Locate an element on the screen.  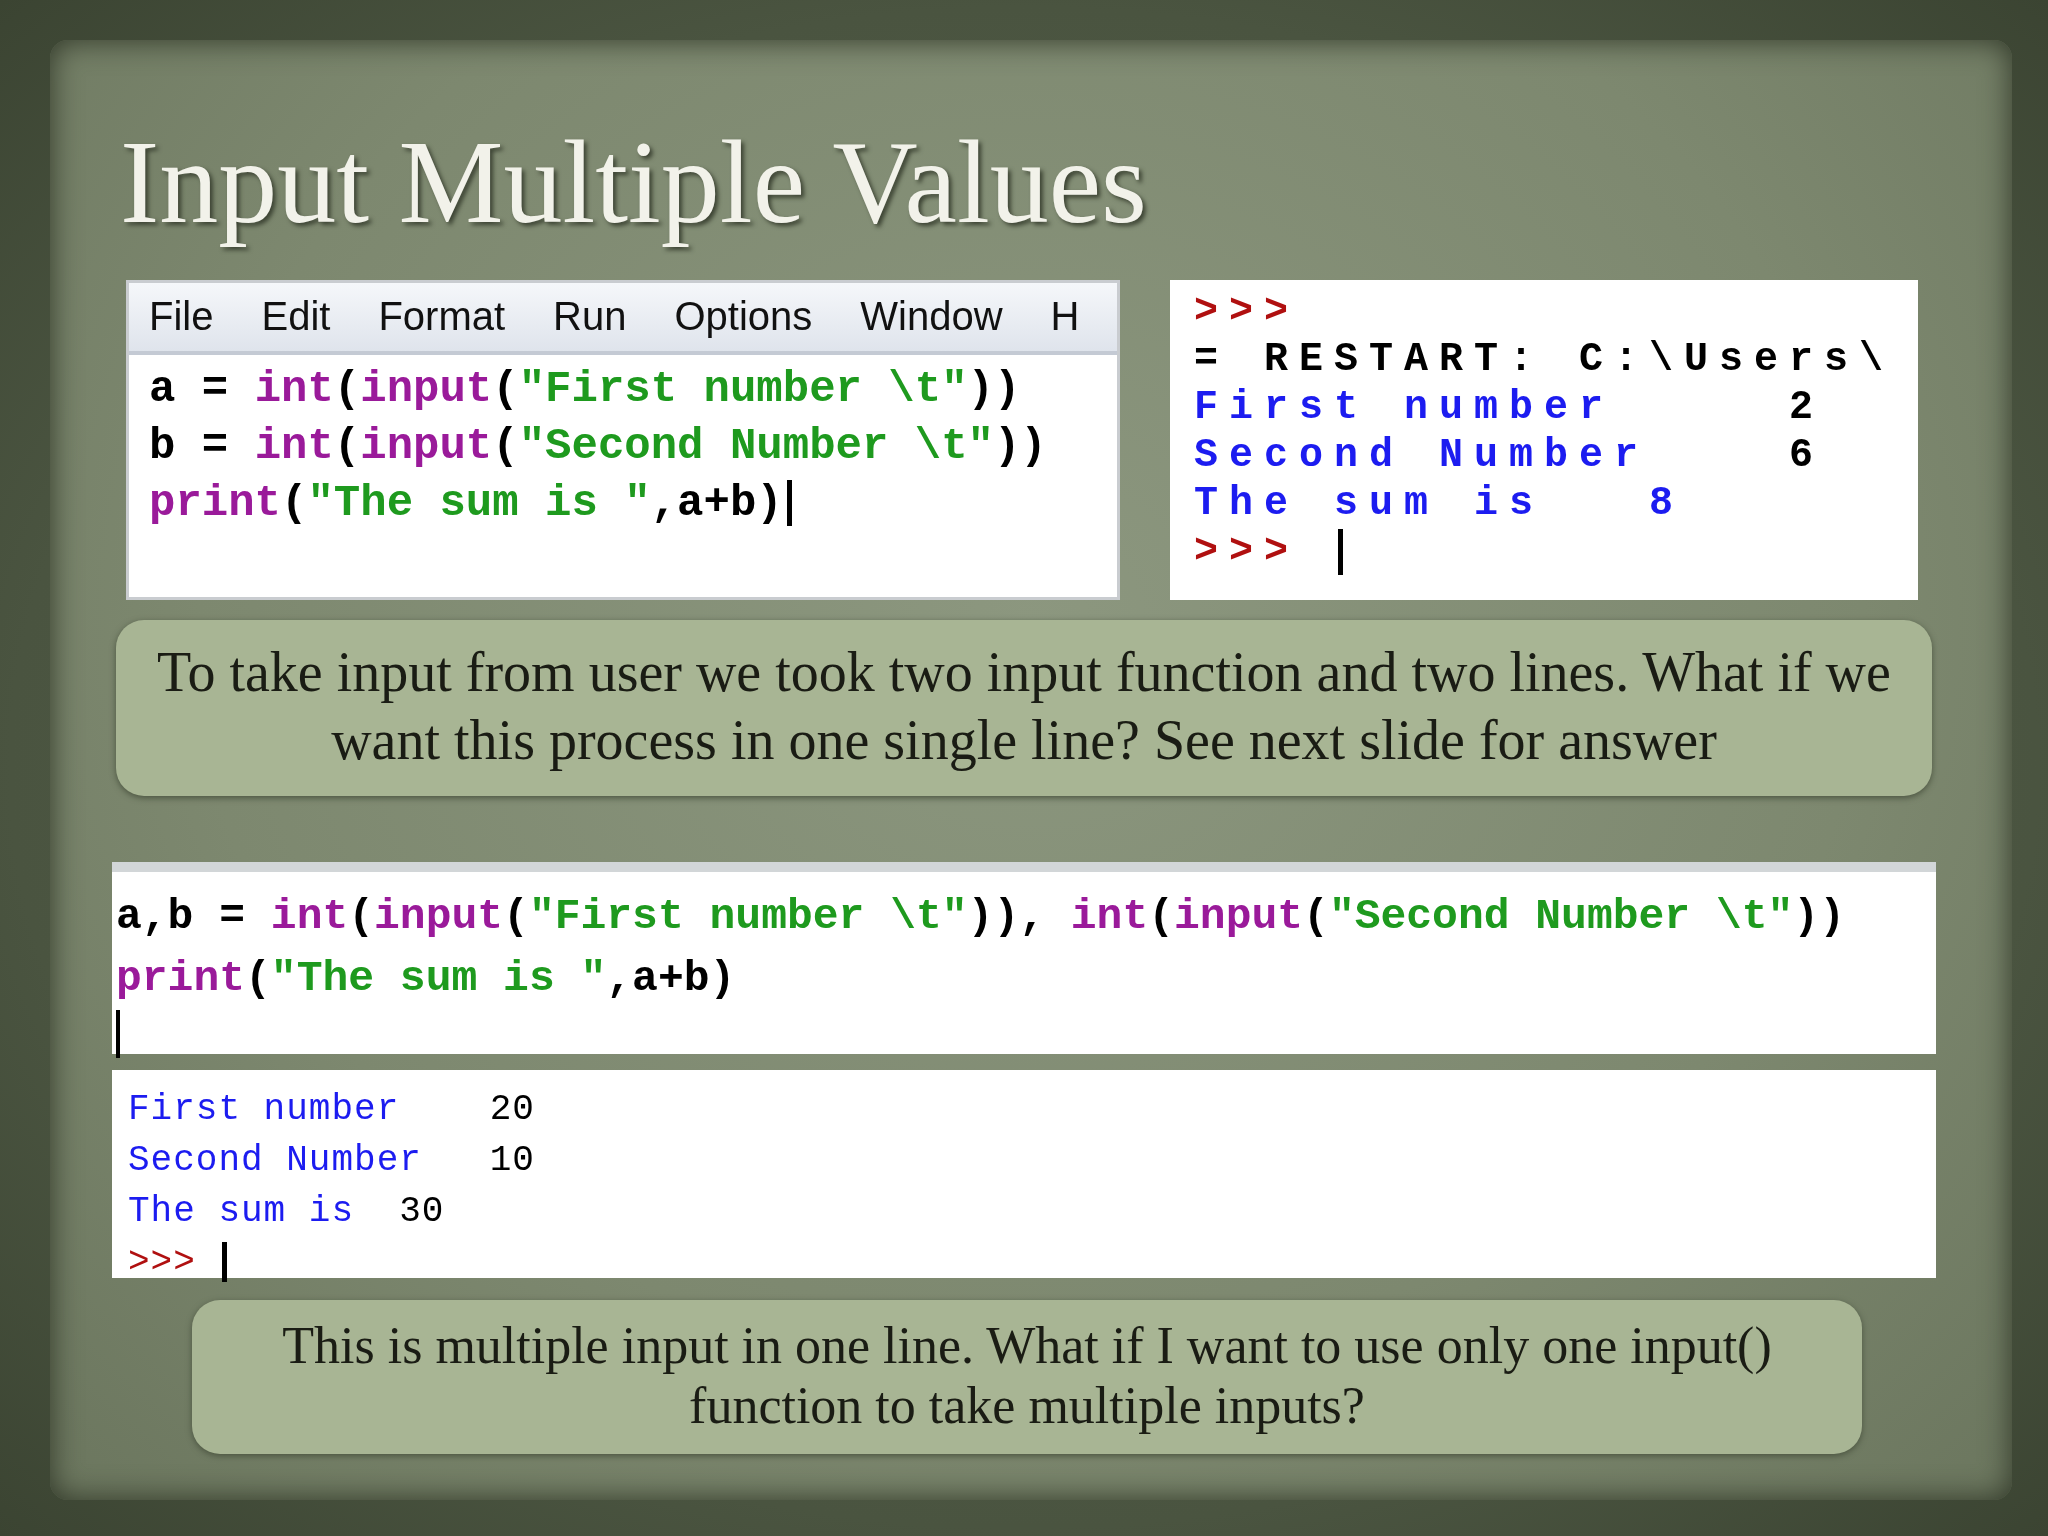
code-line: The sum is 30 is located at coordinates (286, 1211).